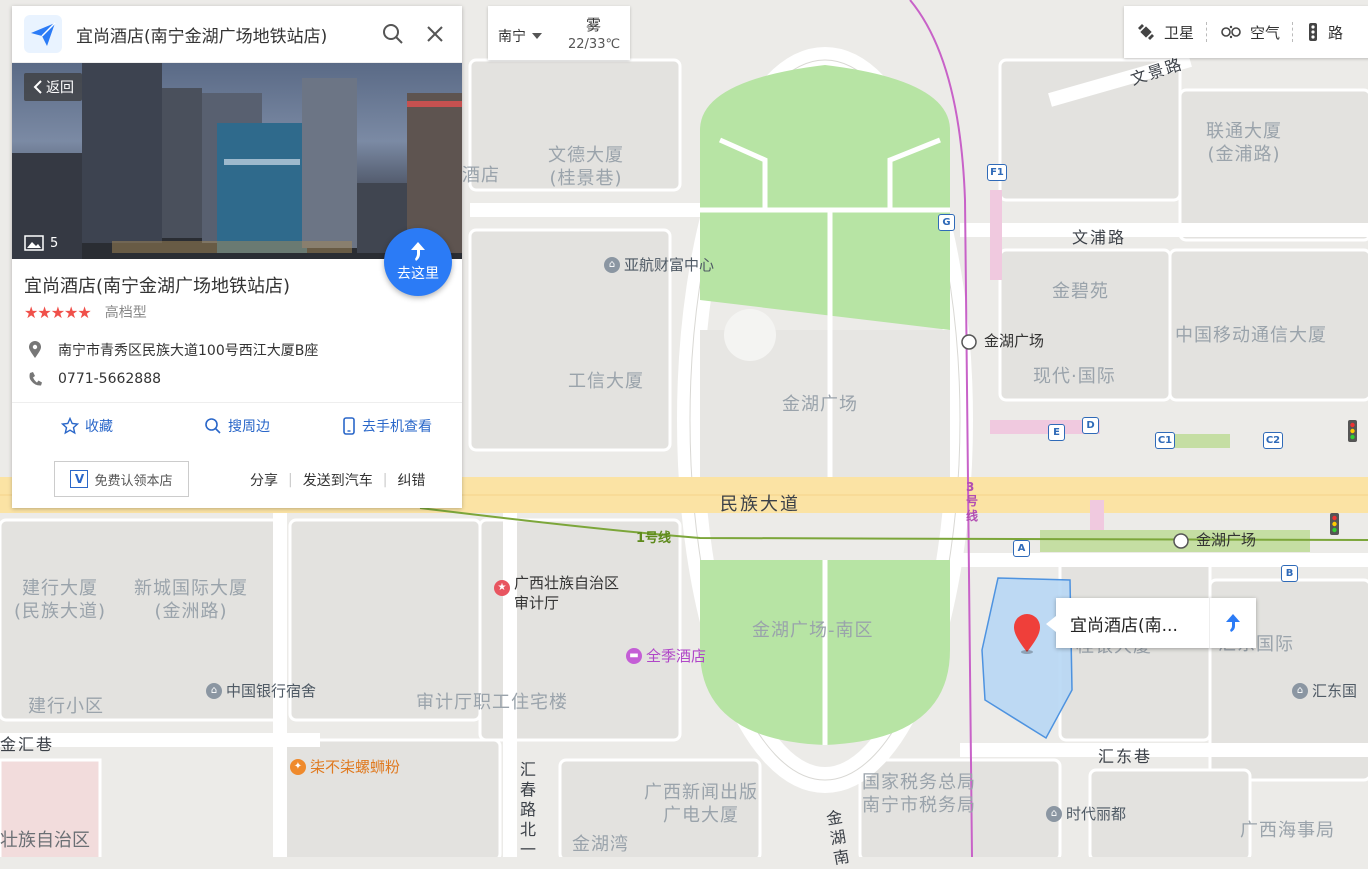 The image size is (1368, 869). Describe the element at coordinates (188, 351) in the screenshot. I see `address-text: 南宁市青秀区民族大道100号西江大厦B座` at that location.